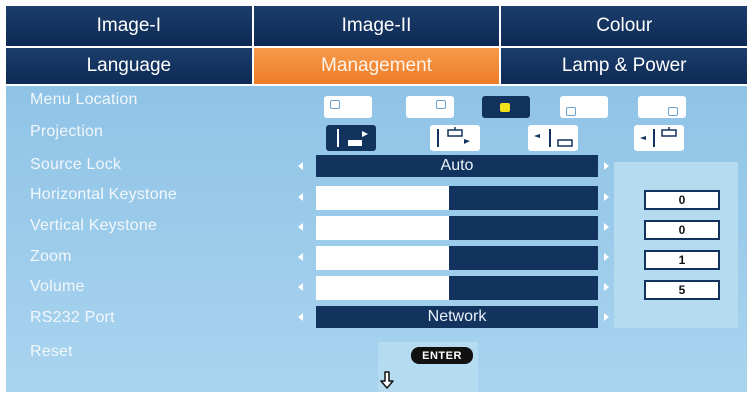 The width and height of the screenshot is (753, 394). I want to click on tab-image-ii: Image-II, so click(377, 26).